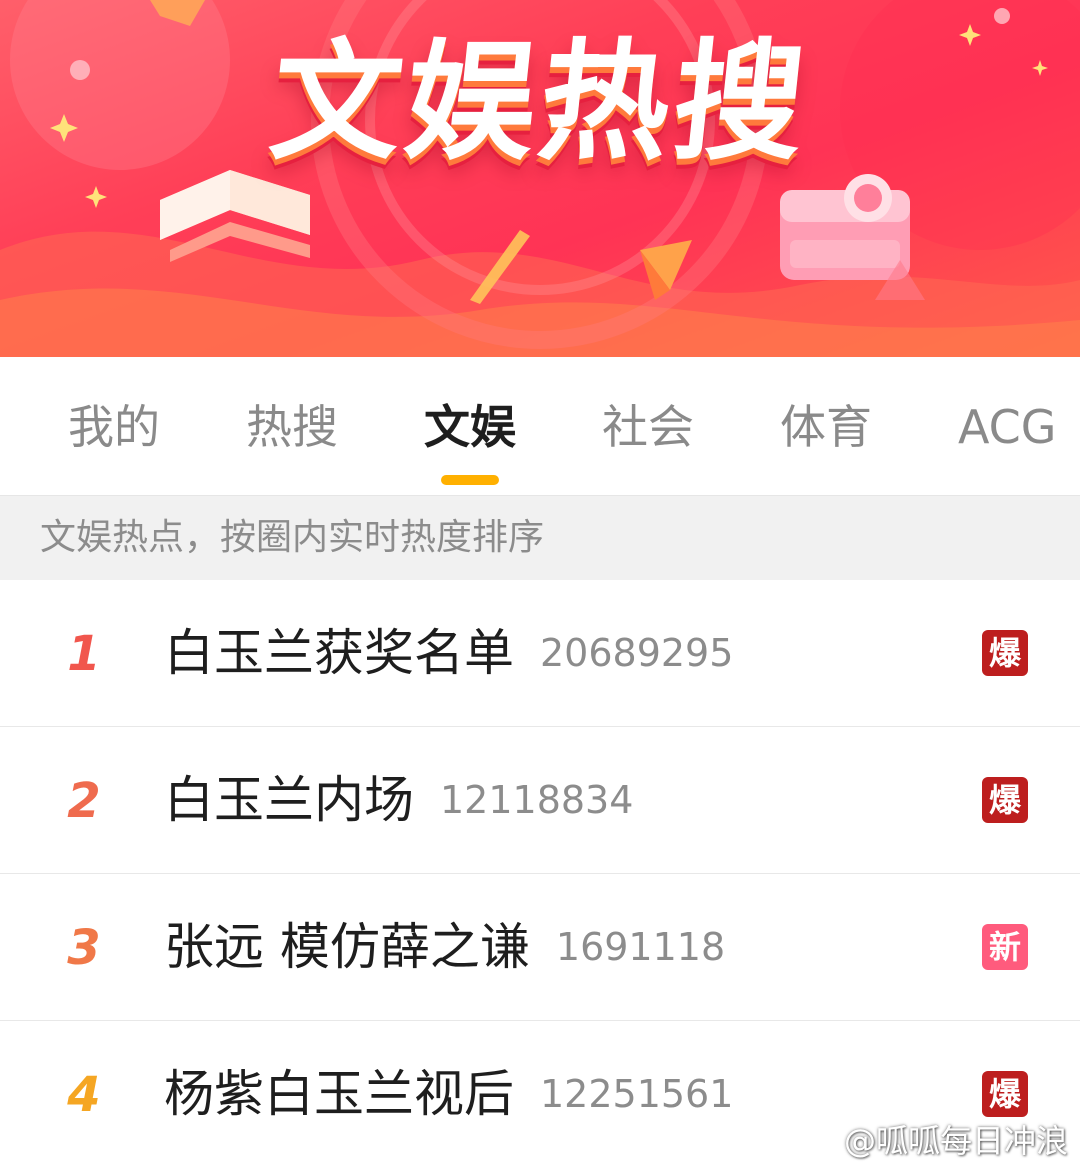 The height and width of the screenshot is (1166, 1080). I want to click on heat-count: 1691118, so click(640, 947).